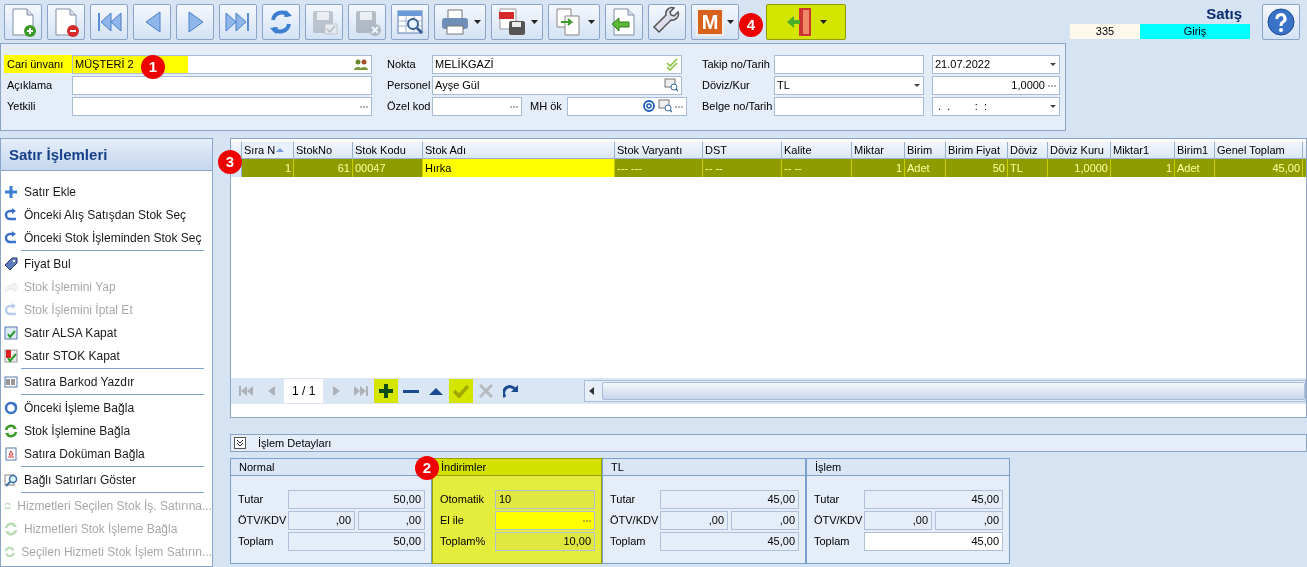 This screenshot has height=567, width=1307. Describe the element at coordinates (925, 150) in the screenshot. I see `column-header: Birim` at that location.